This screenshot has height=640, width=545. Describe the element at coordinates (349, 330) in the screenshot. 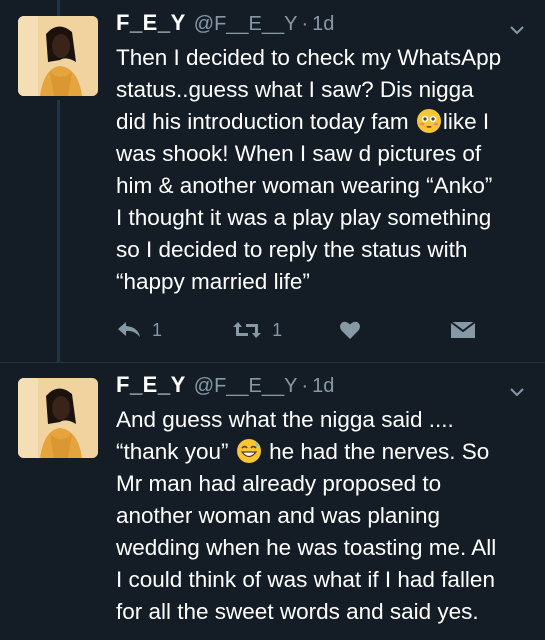

I see `heart-icon` at that location.